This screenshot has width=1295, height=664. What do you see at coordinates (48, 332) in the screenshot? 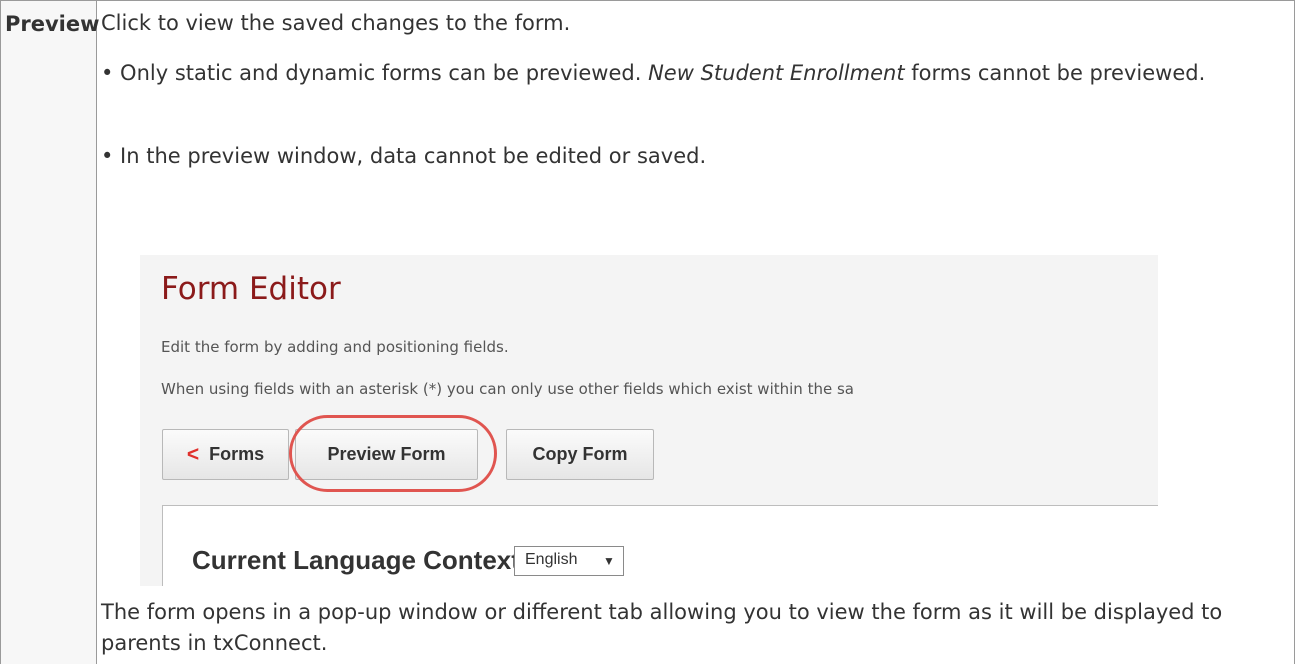
I see `term-cell` at bounding box center [48, 332].